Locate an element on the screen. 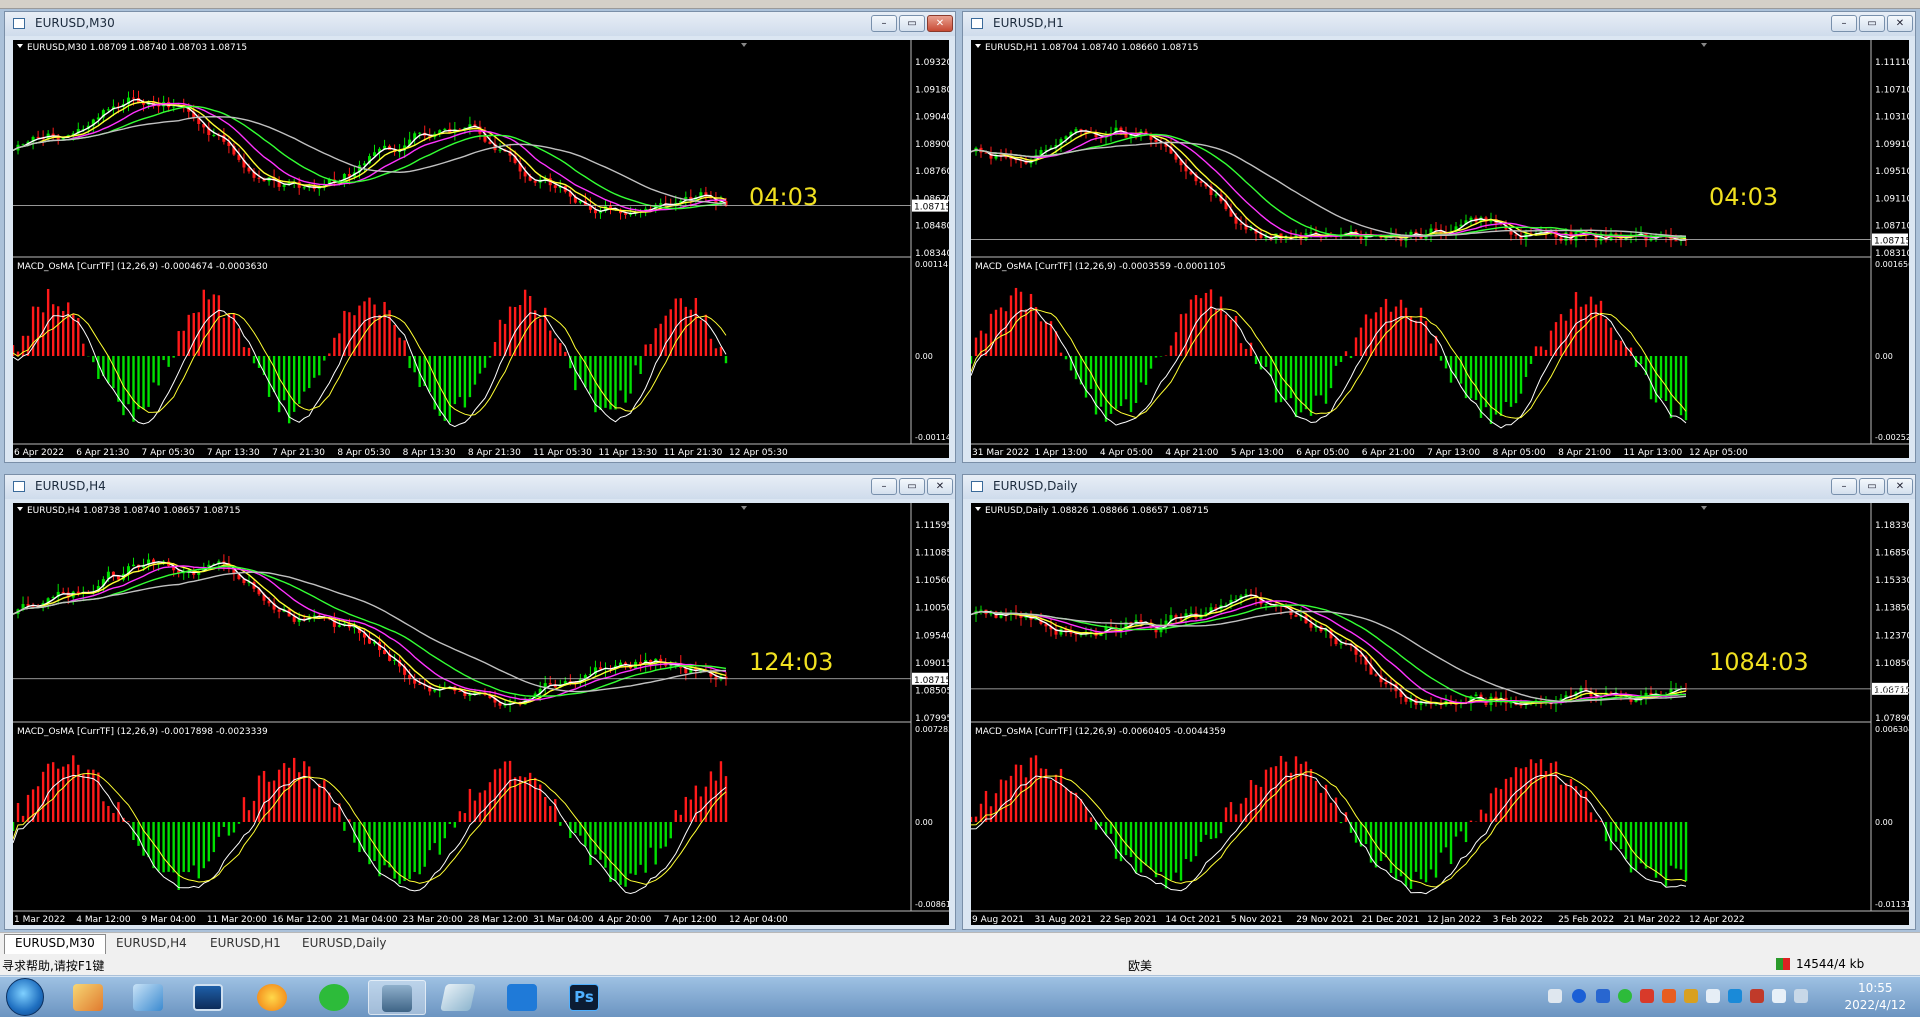 Image resolution: width=1920 pixels, height=1017 pixels. taskbar-folder-button is located at coordinates (89, 997).